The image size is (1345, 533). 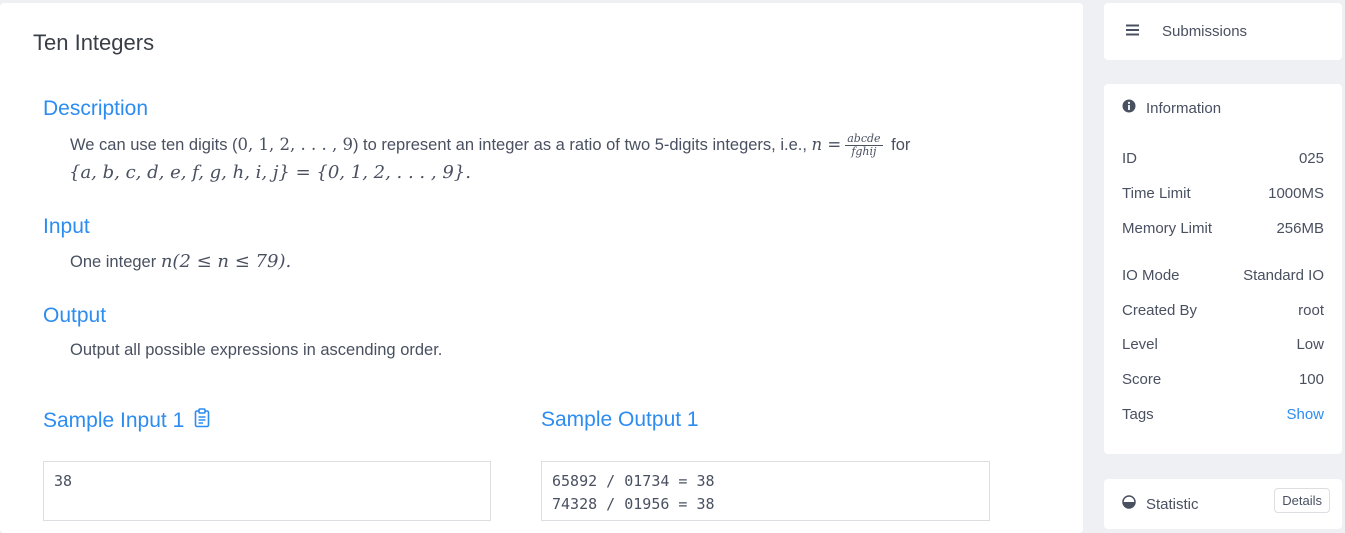 I want to click on info-value: root, so click(x=1311, y=310).